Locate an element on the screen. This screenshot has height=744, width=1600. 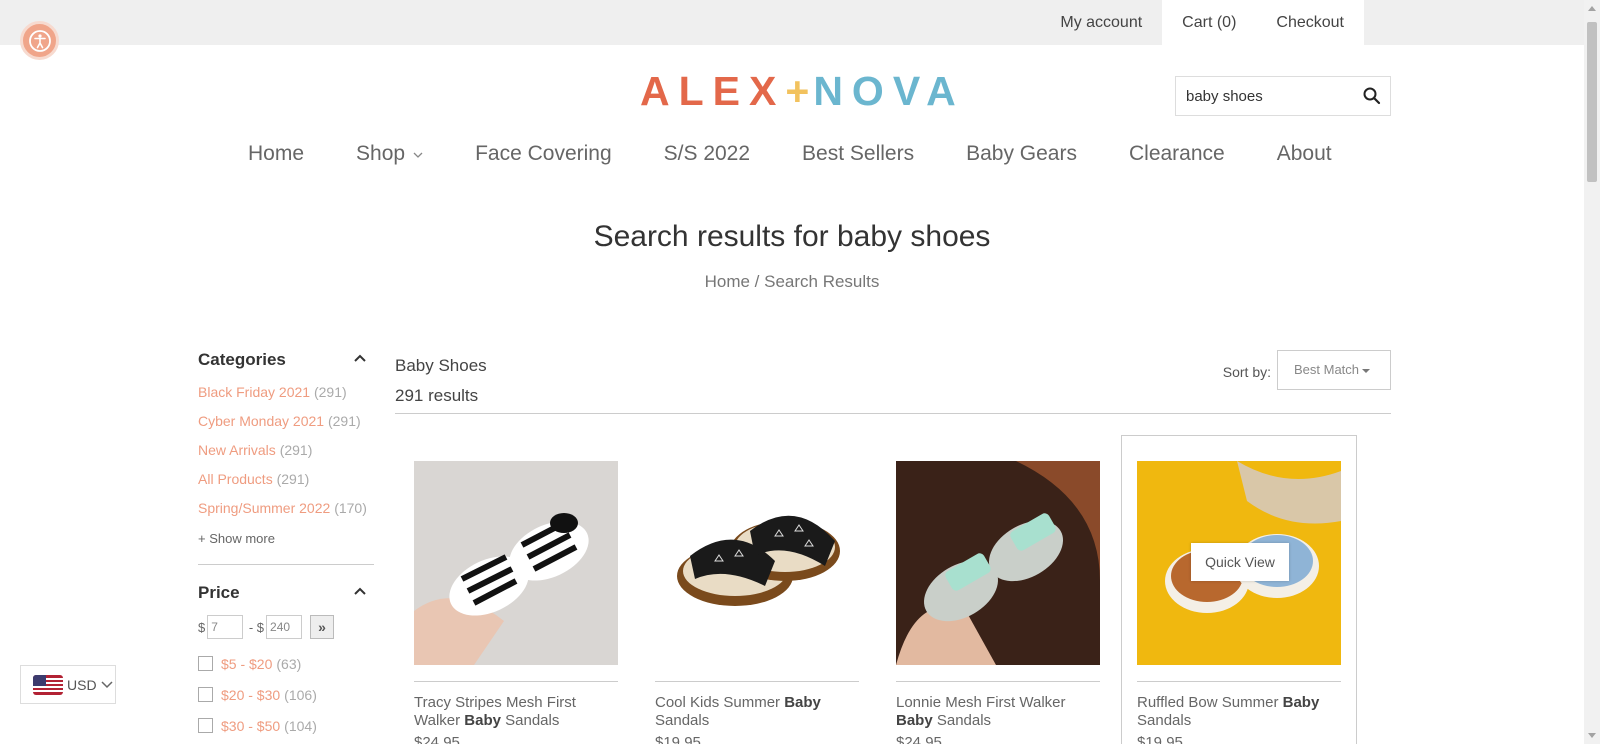
search-box is located at coordinates (1283, 96).